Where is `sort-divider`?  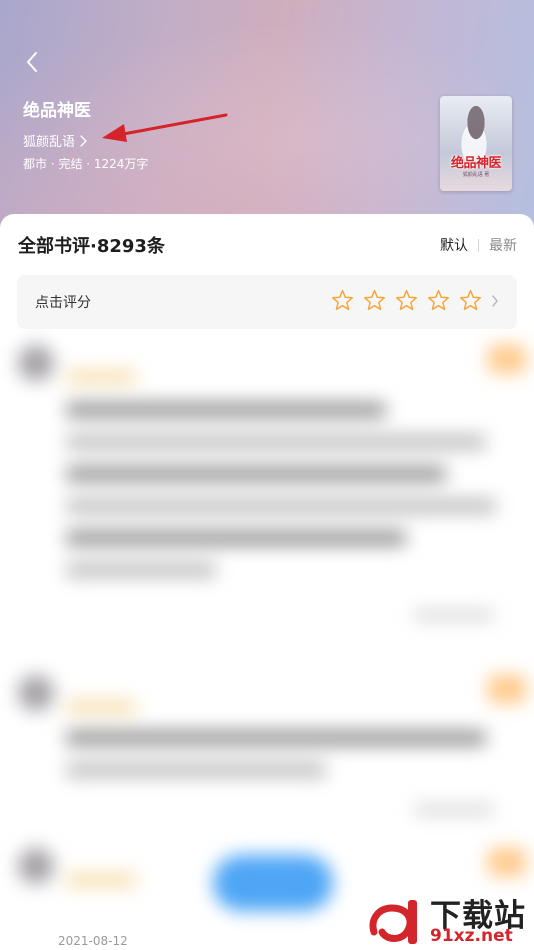
sort-divider is located at coordinates (478, 245).